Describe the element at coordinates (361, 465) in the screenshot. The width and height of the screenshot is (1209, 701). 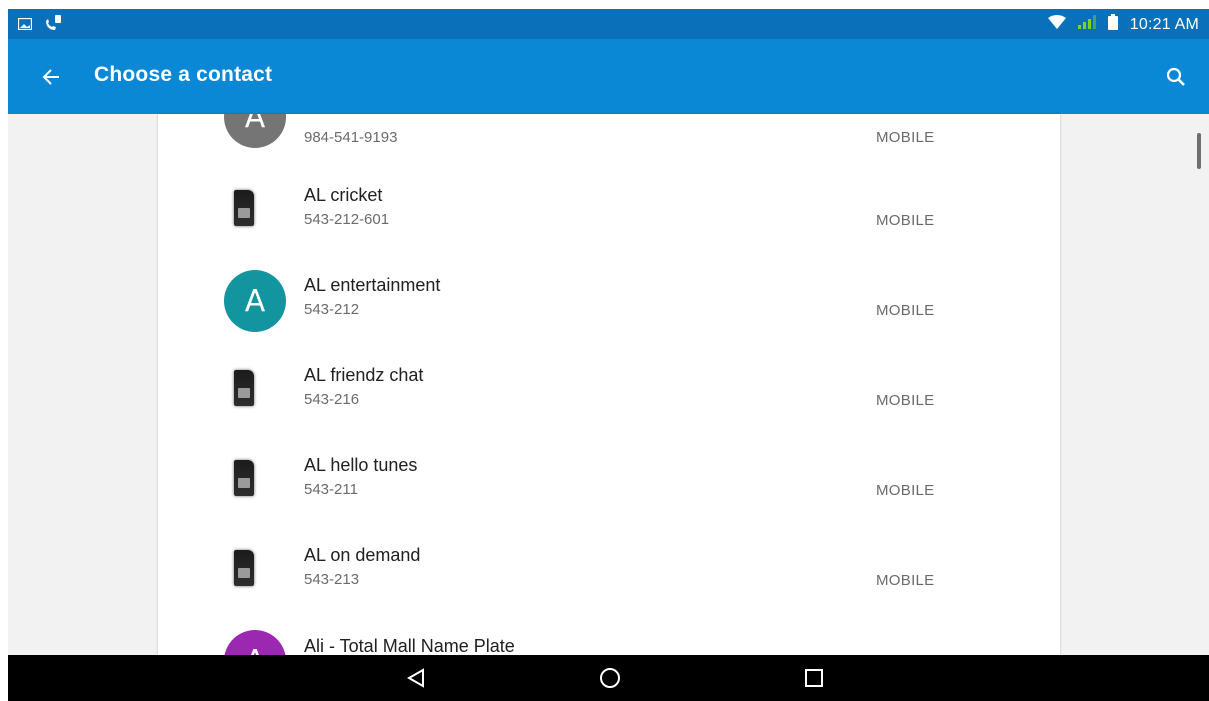
I see `contact-name: AL hello tunes` at that location.